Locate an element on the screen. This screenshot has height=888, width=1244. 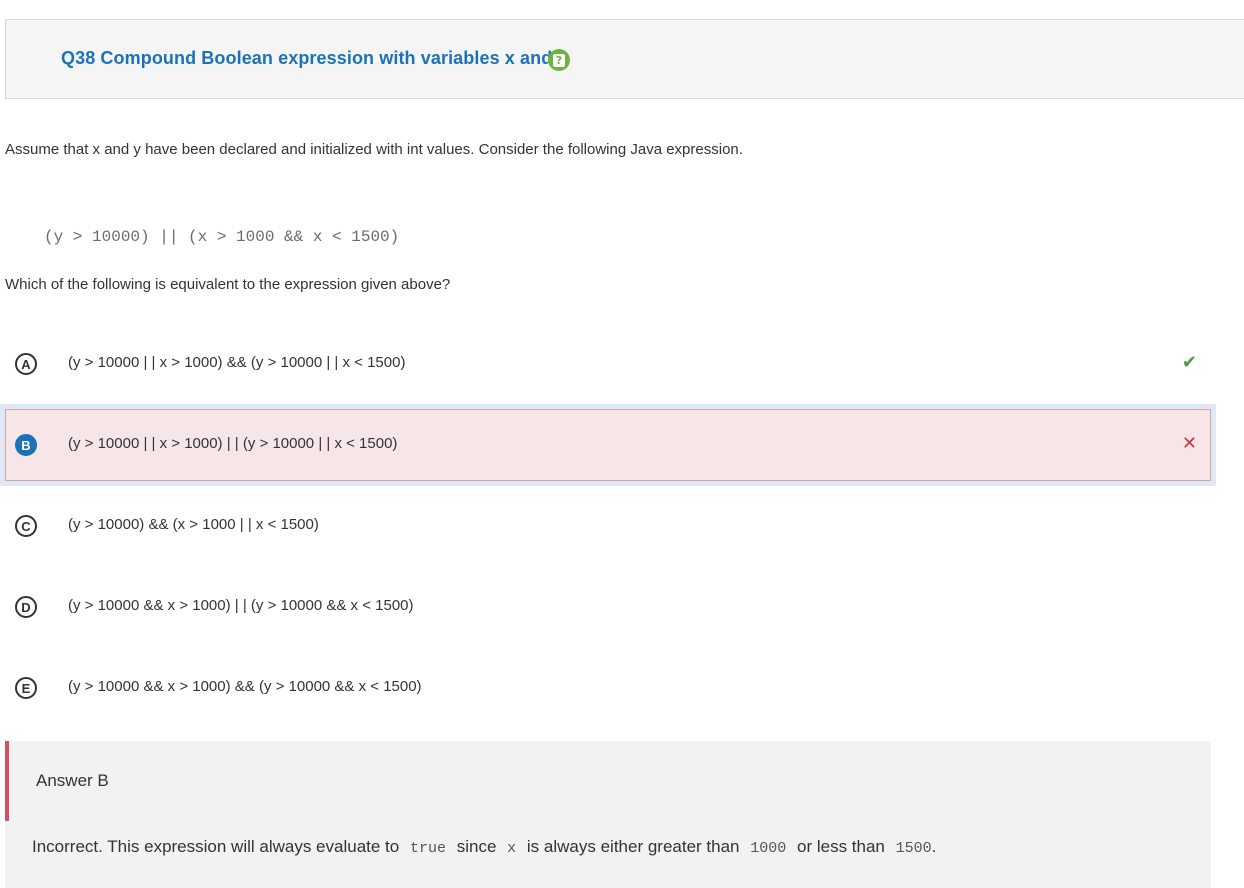
option-text: (y > 10000) && (x > 1000 | | x < 1500) is located at coordinates (193, 524).